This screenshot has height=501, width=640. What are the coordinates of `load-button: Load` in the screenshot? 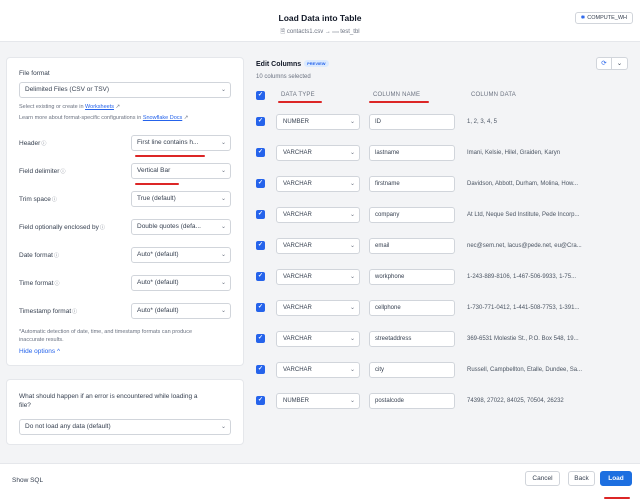 It's located at (616, 478).